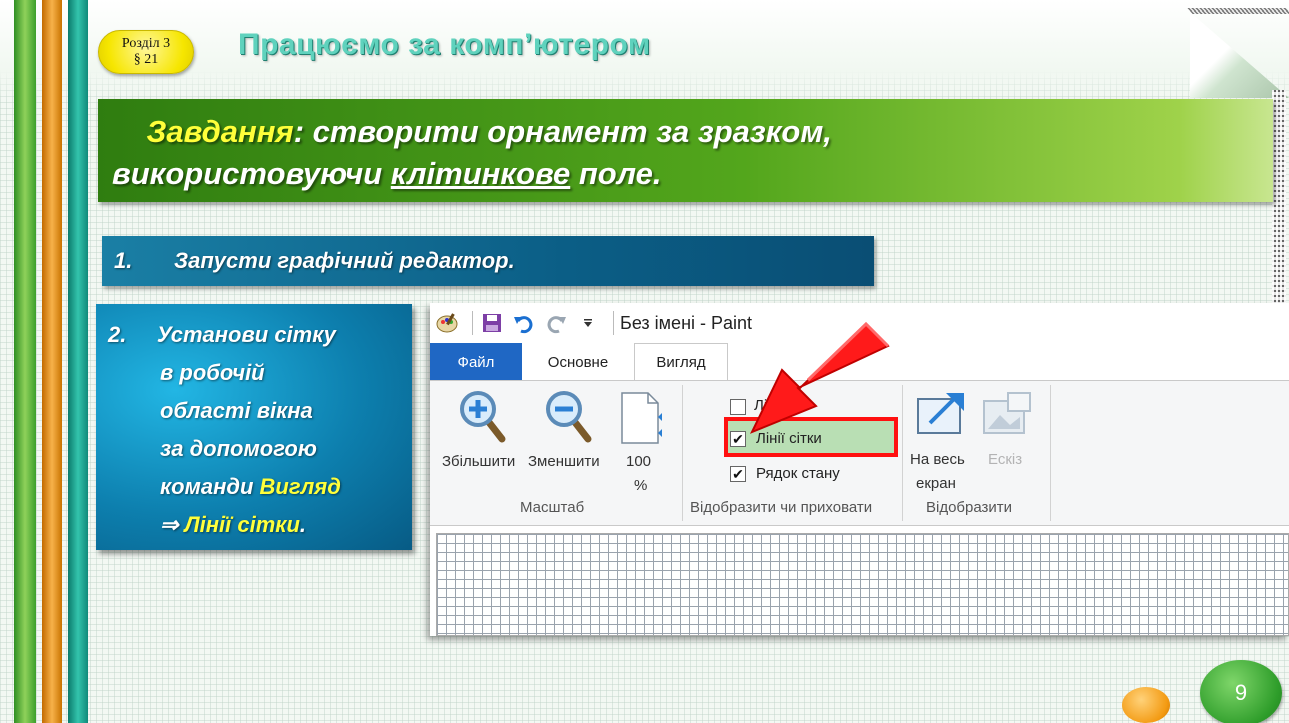 This screenshot has height=723, width=1289. What do you see at coordinates (1007, 413) in the screenshot?
I see `thumbnail-icon` at bounding box center [1007, 413].